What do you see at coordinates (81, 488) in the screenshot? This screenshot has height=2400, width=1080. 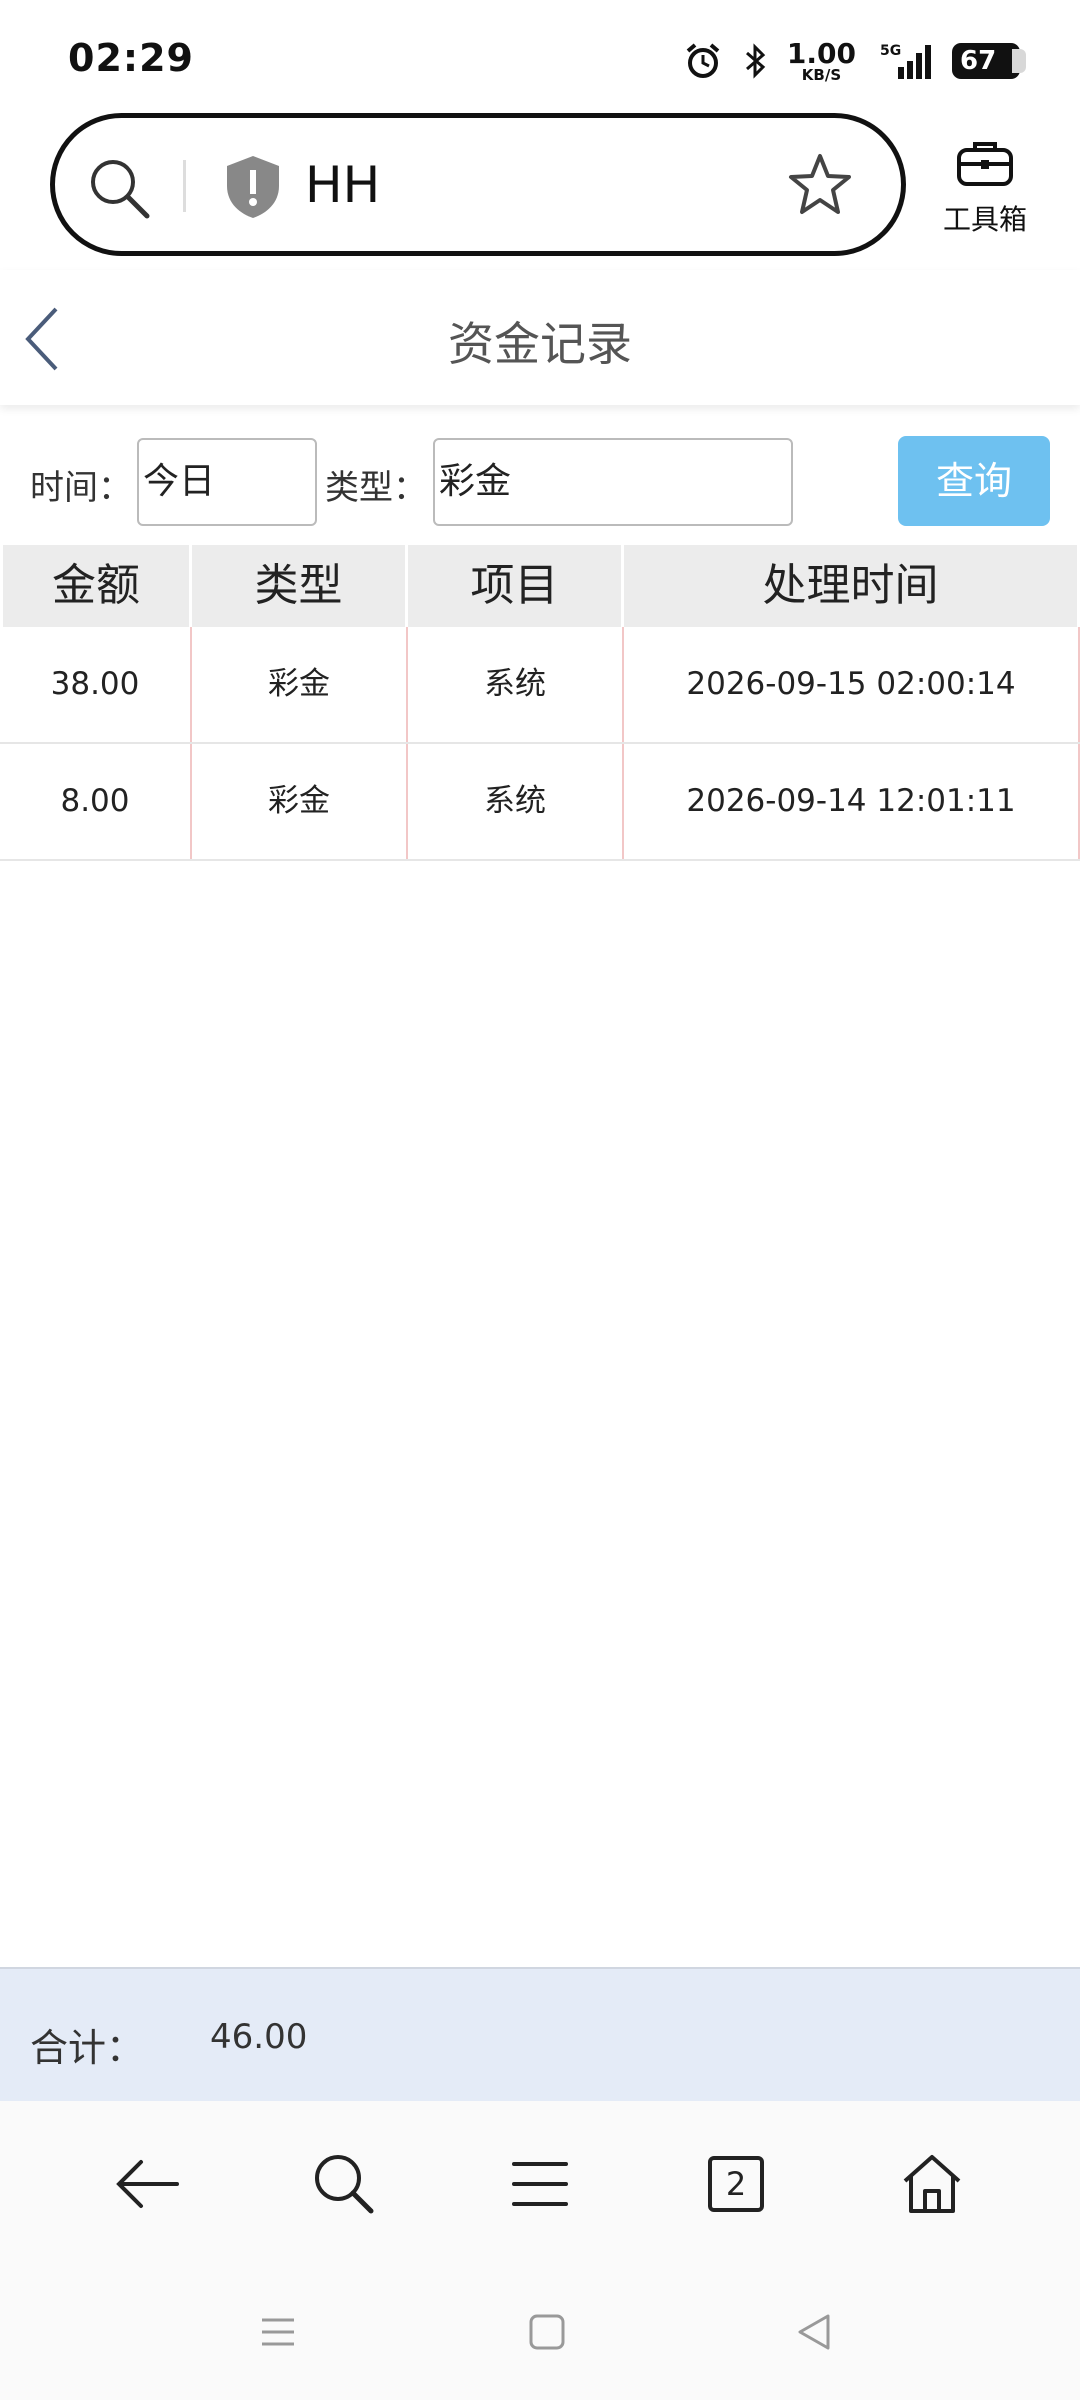 I see `time-filter-label: 时间：` at bounding box center [81, 488].